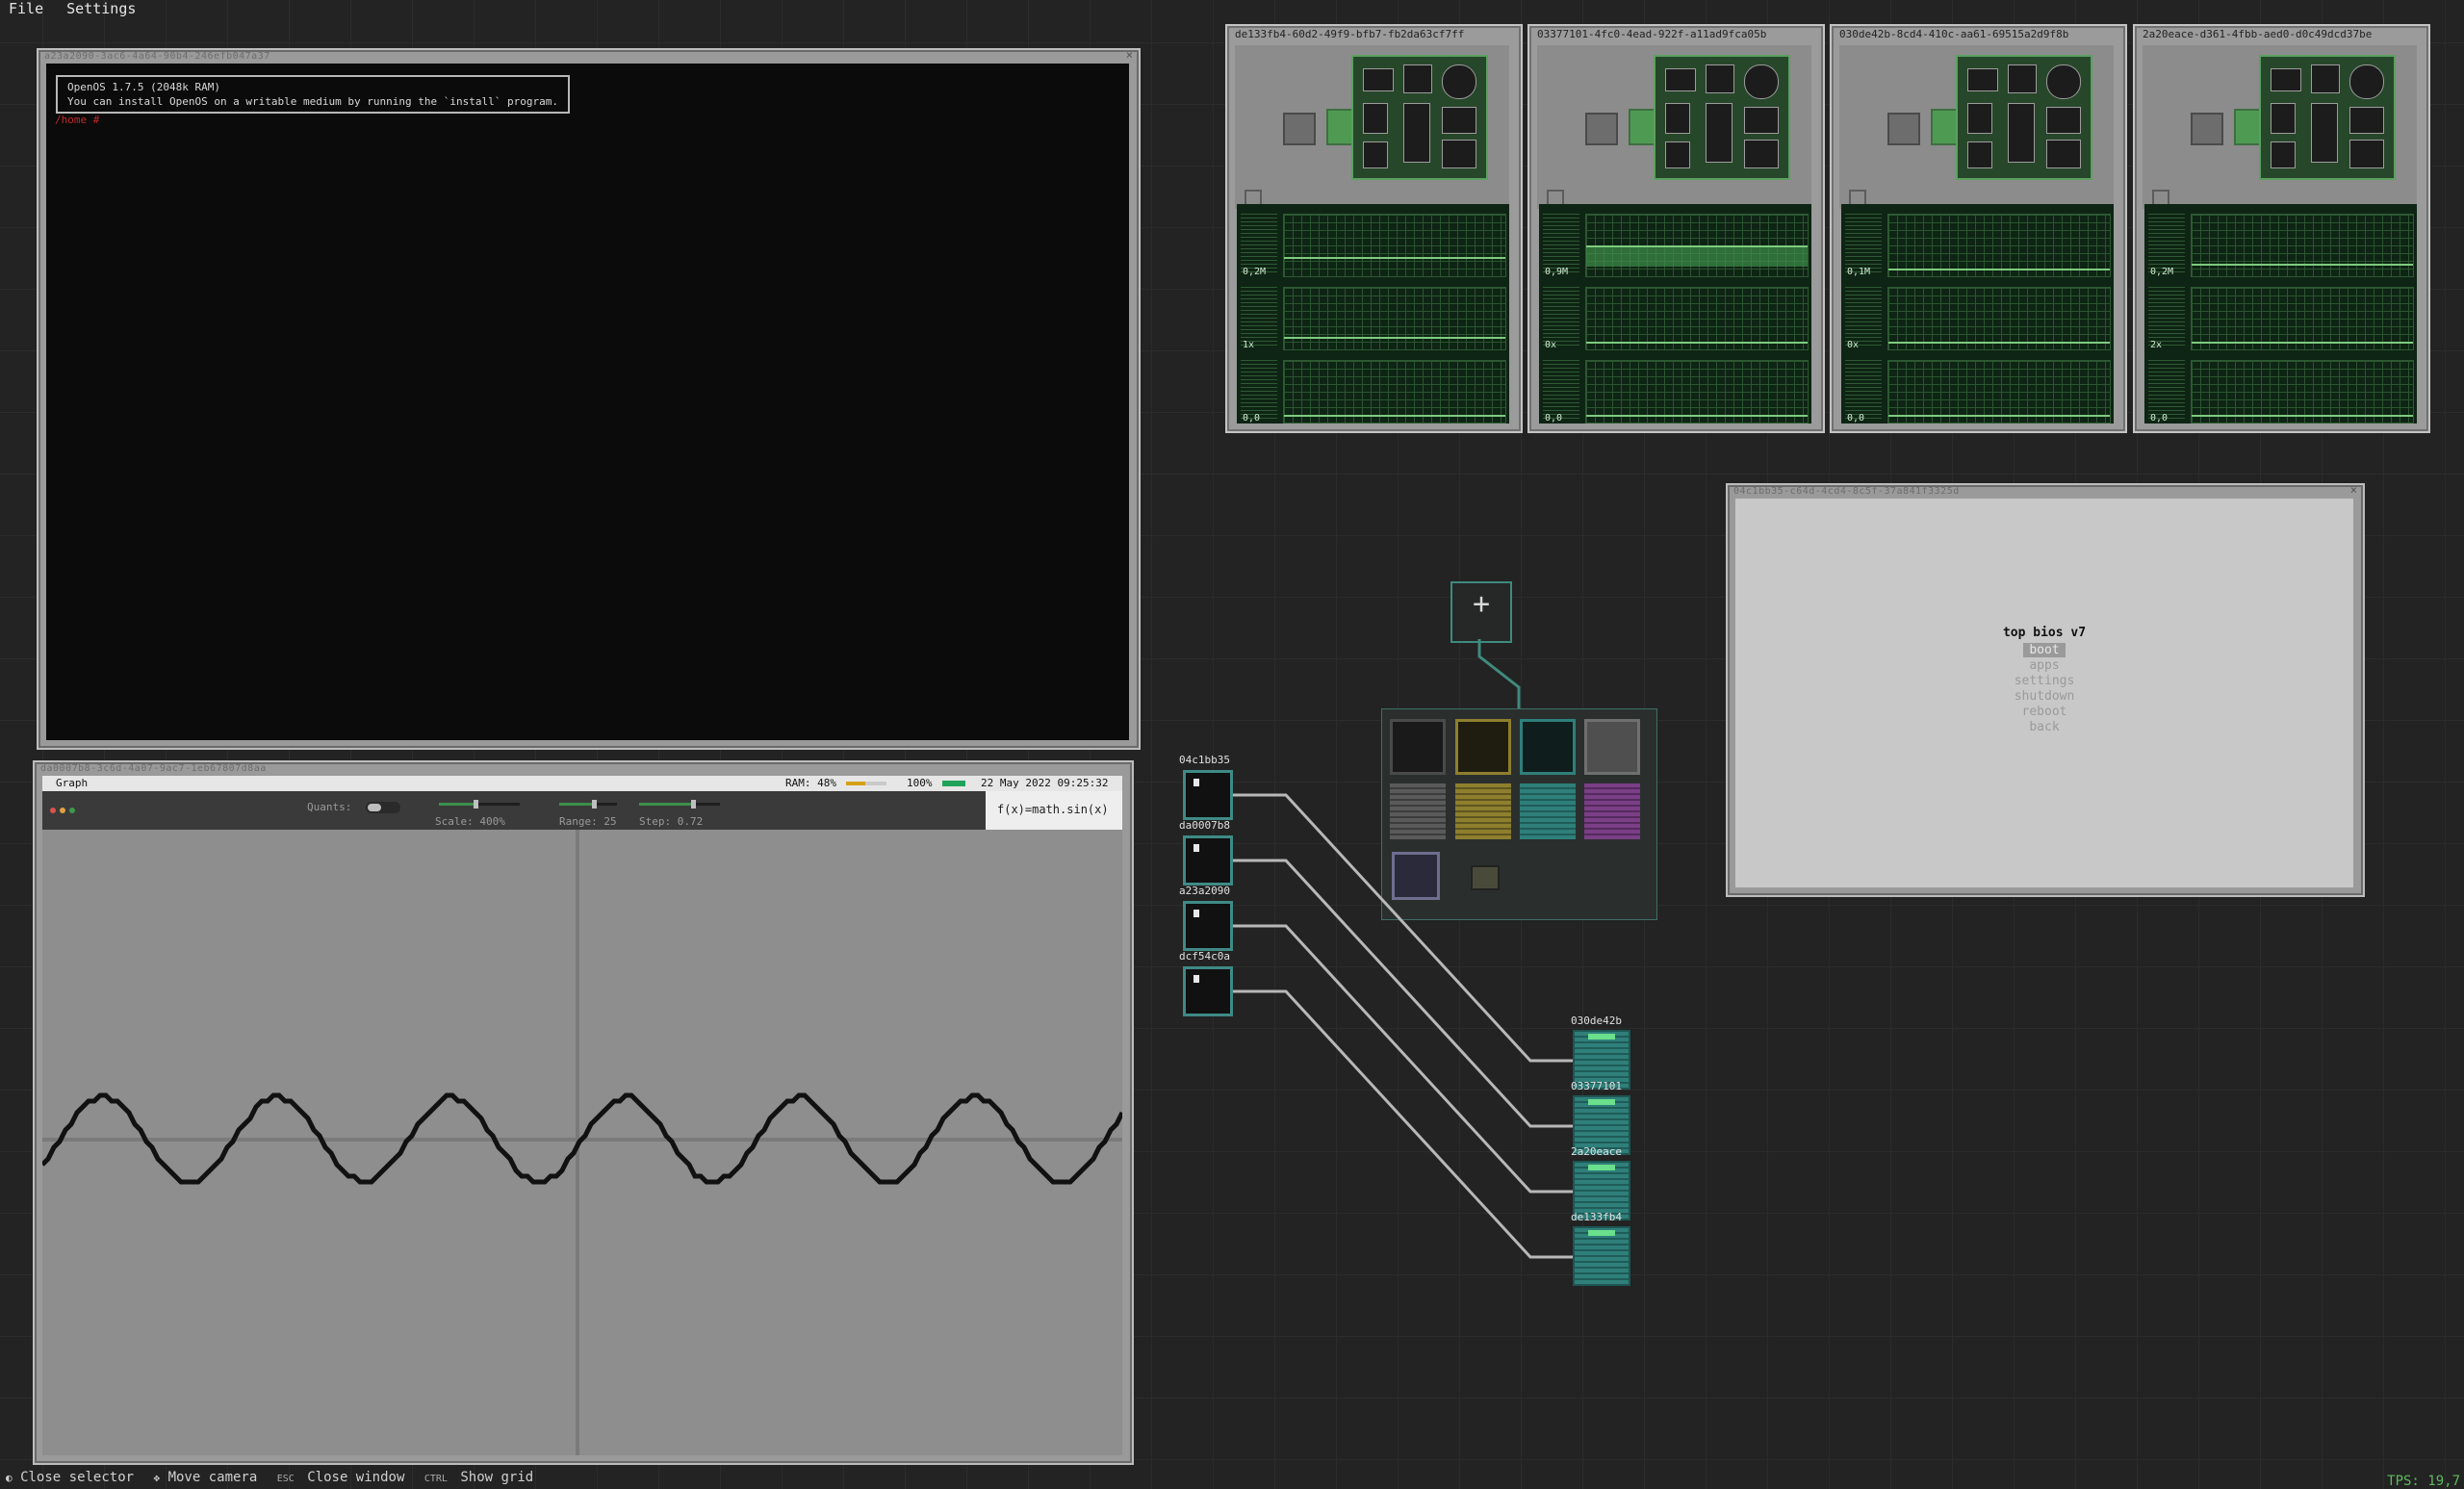  Describe the element at coordinates (1596, 1020) in the screenshot. I see `server-label: 030de42b` at that location.